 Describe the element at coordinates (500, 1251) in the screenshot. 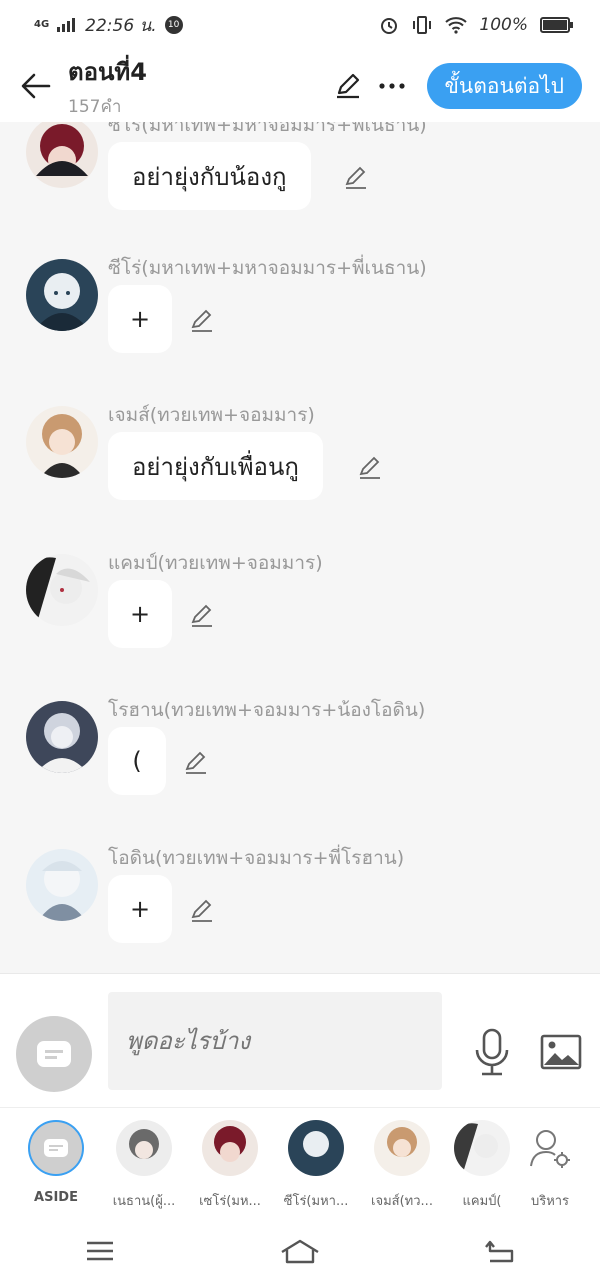

I see `back-icon` at that location.